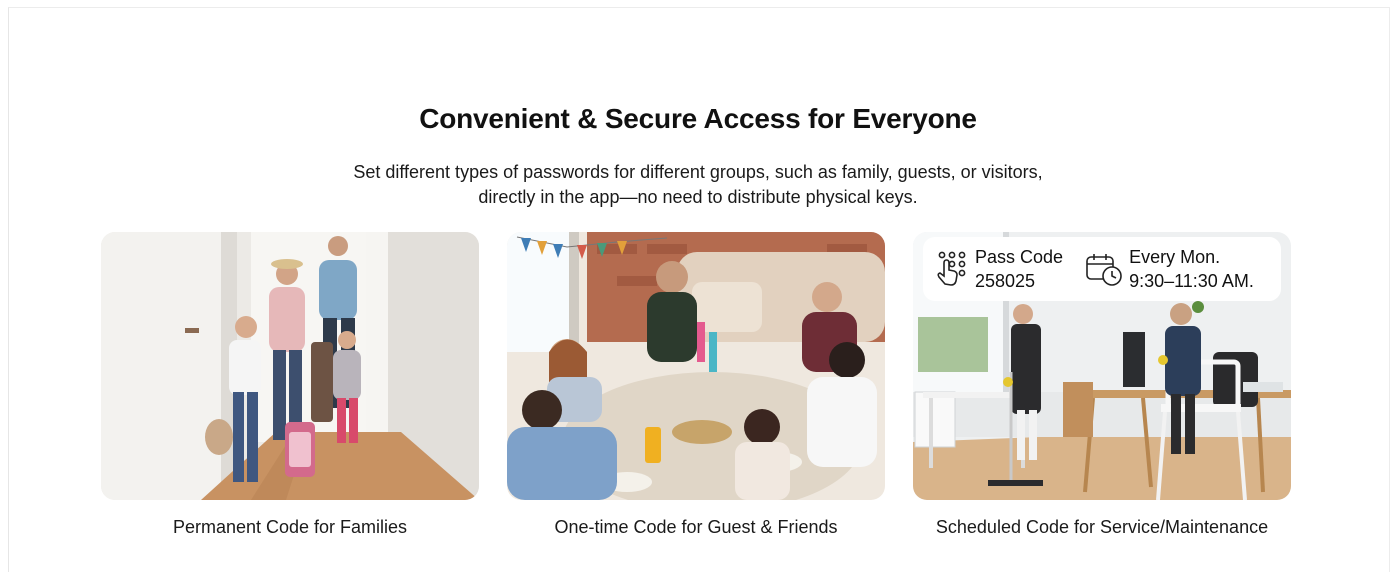  What do you see at coordinates (952, 269) in the screenshot?
I see `keypad-touch-icon` at bounding box center [952, 269].